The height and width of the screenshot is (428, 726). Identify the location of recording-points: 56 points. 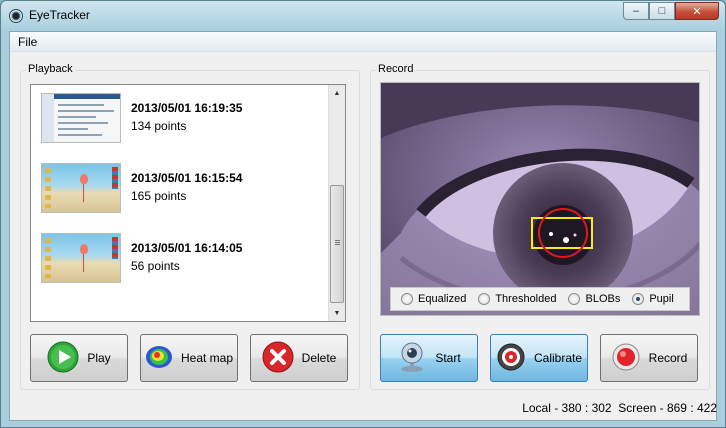
(155, 266).